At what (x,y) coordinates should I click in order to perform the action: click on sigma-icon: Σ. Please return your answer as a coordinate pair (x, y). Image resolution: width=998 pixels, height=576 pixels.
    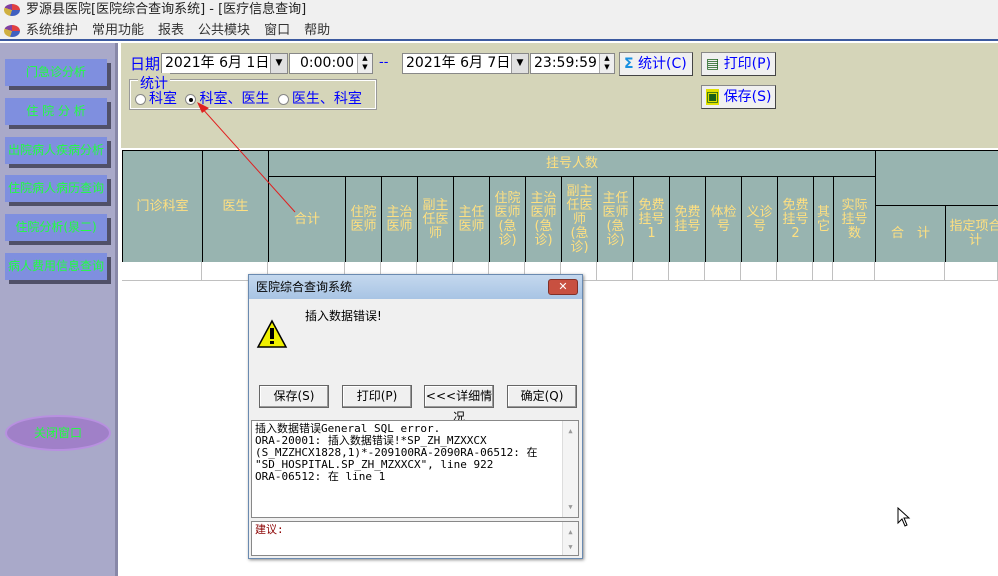
    Looking at the image, I should click on (629, 64).